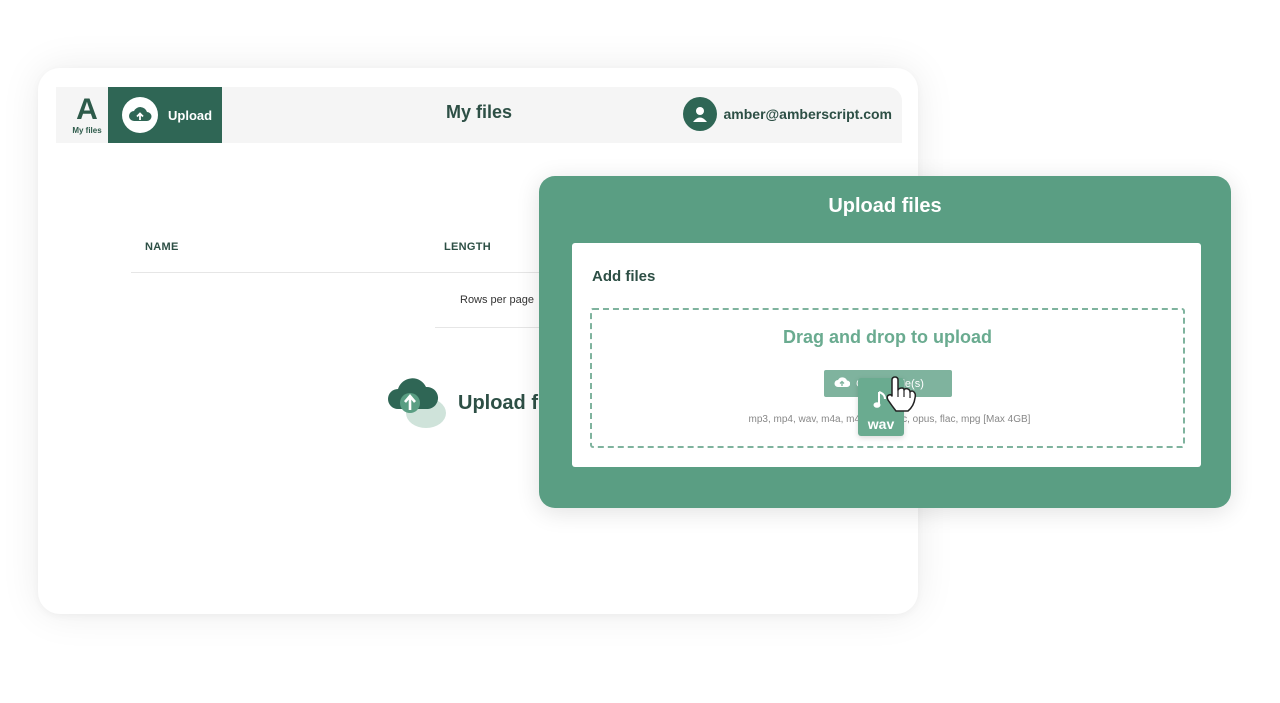 Image resolution: width=1280 pixels, height=703 pixels. I want to click on user-menu: amber@amberscript.com, so click(787, 114).